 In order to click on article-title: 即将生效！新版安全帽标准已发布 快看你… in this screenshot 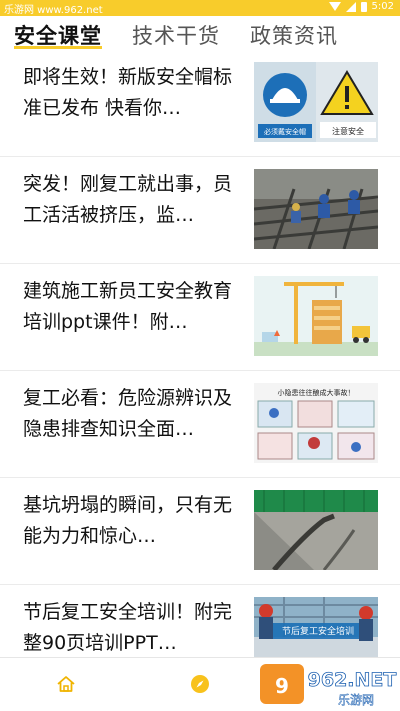, I will do `click(128, 92)`.